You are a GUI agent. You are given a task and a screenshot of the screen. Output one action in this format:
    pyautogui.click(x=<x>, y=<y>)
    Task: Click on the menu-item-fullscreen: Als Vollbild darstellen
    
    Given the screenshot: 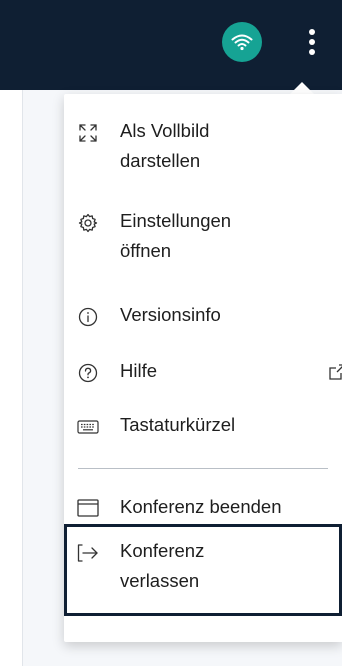 What is the action you would take?
    pyautogui.click(x=203, y=148)
    